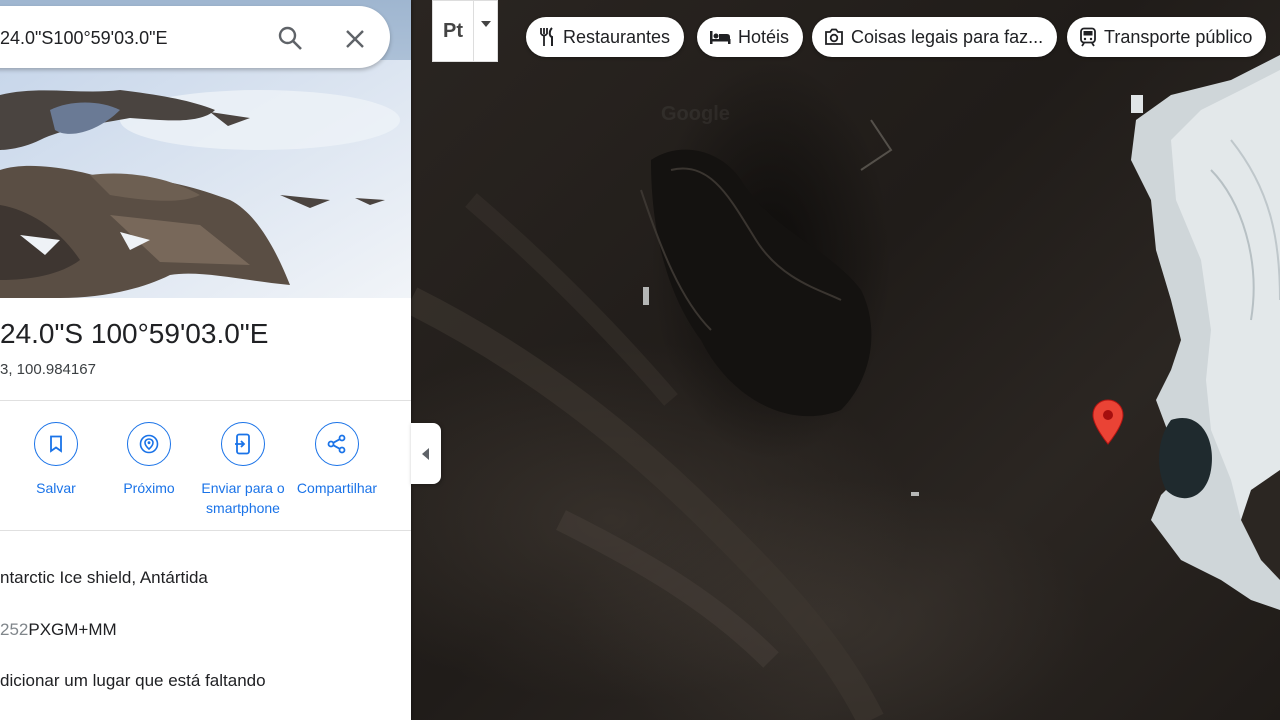  Describe the element at coordinates (290, 38) in the screenshot. I see `search-icon` at that location.